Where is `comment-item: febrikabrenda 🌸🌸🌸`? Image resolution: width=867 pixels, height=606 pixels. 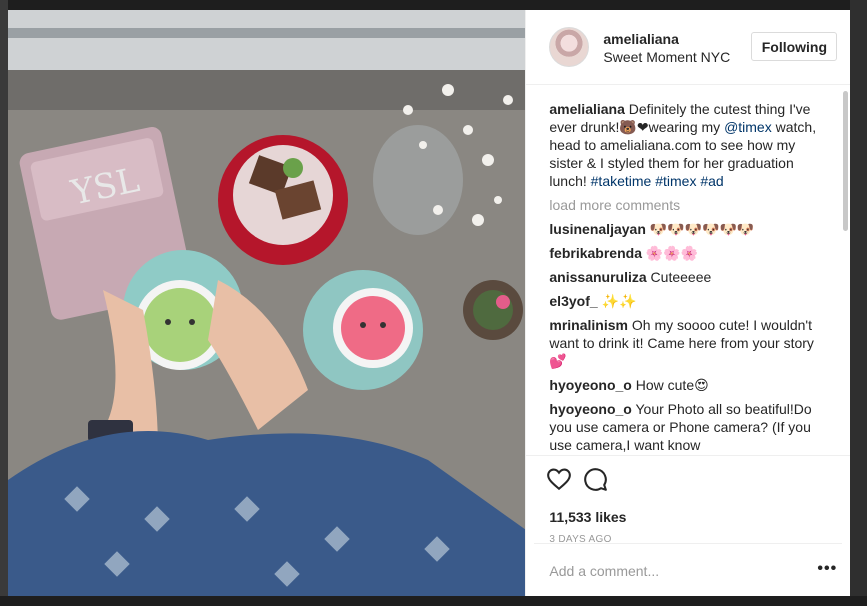 comment-item: febrikabrenda 🌸🌸🌸 is located at coordinates (685, 253).